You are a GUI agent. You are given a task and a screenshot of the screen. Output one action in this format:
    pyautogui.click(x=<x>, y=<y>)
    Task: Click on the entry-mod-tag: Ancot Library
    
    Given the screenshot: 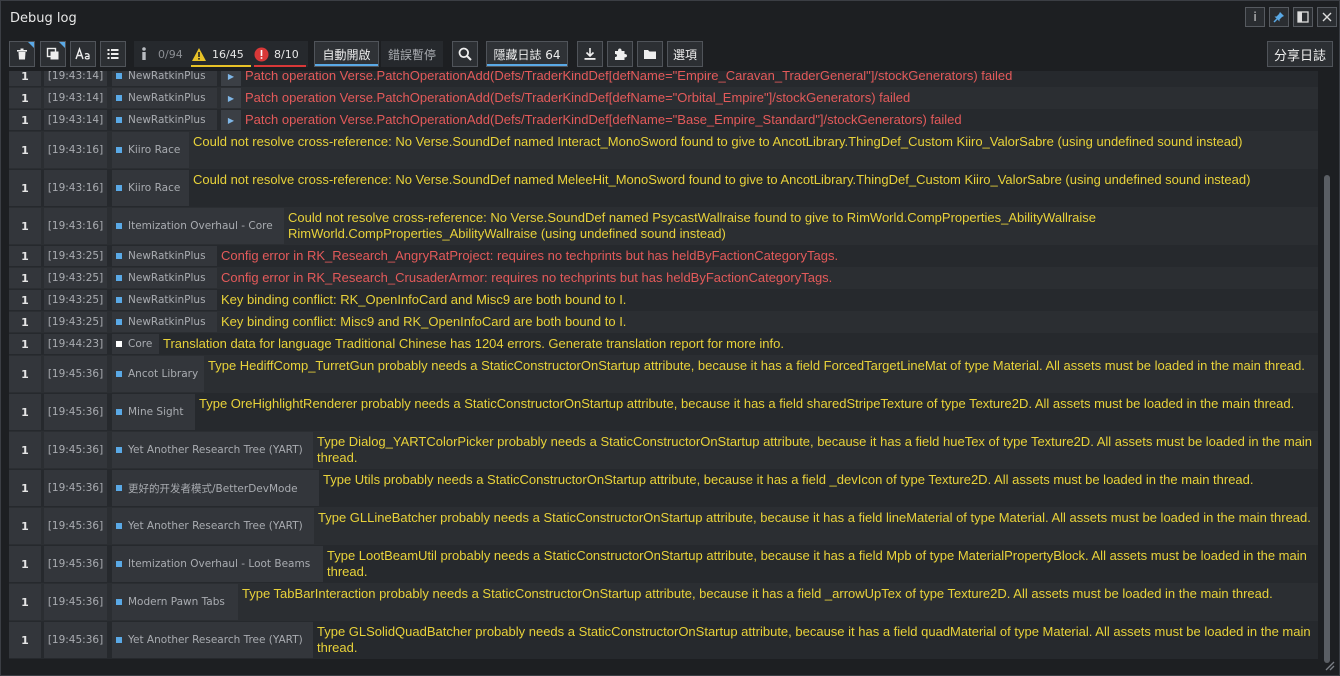 What is the action you would take?
    pyautogui.click(x=158, y=374)
    